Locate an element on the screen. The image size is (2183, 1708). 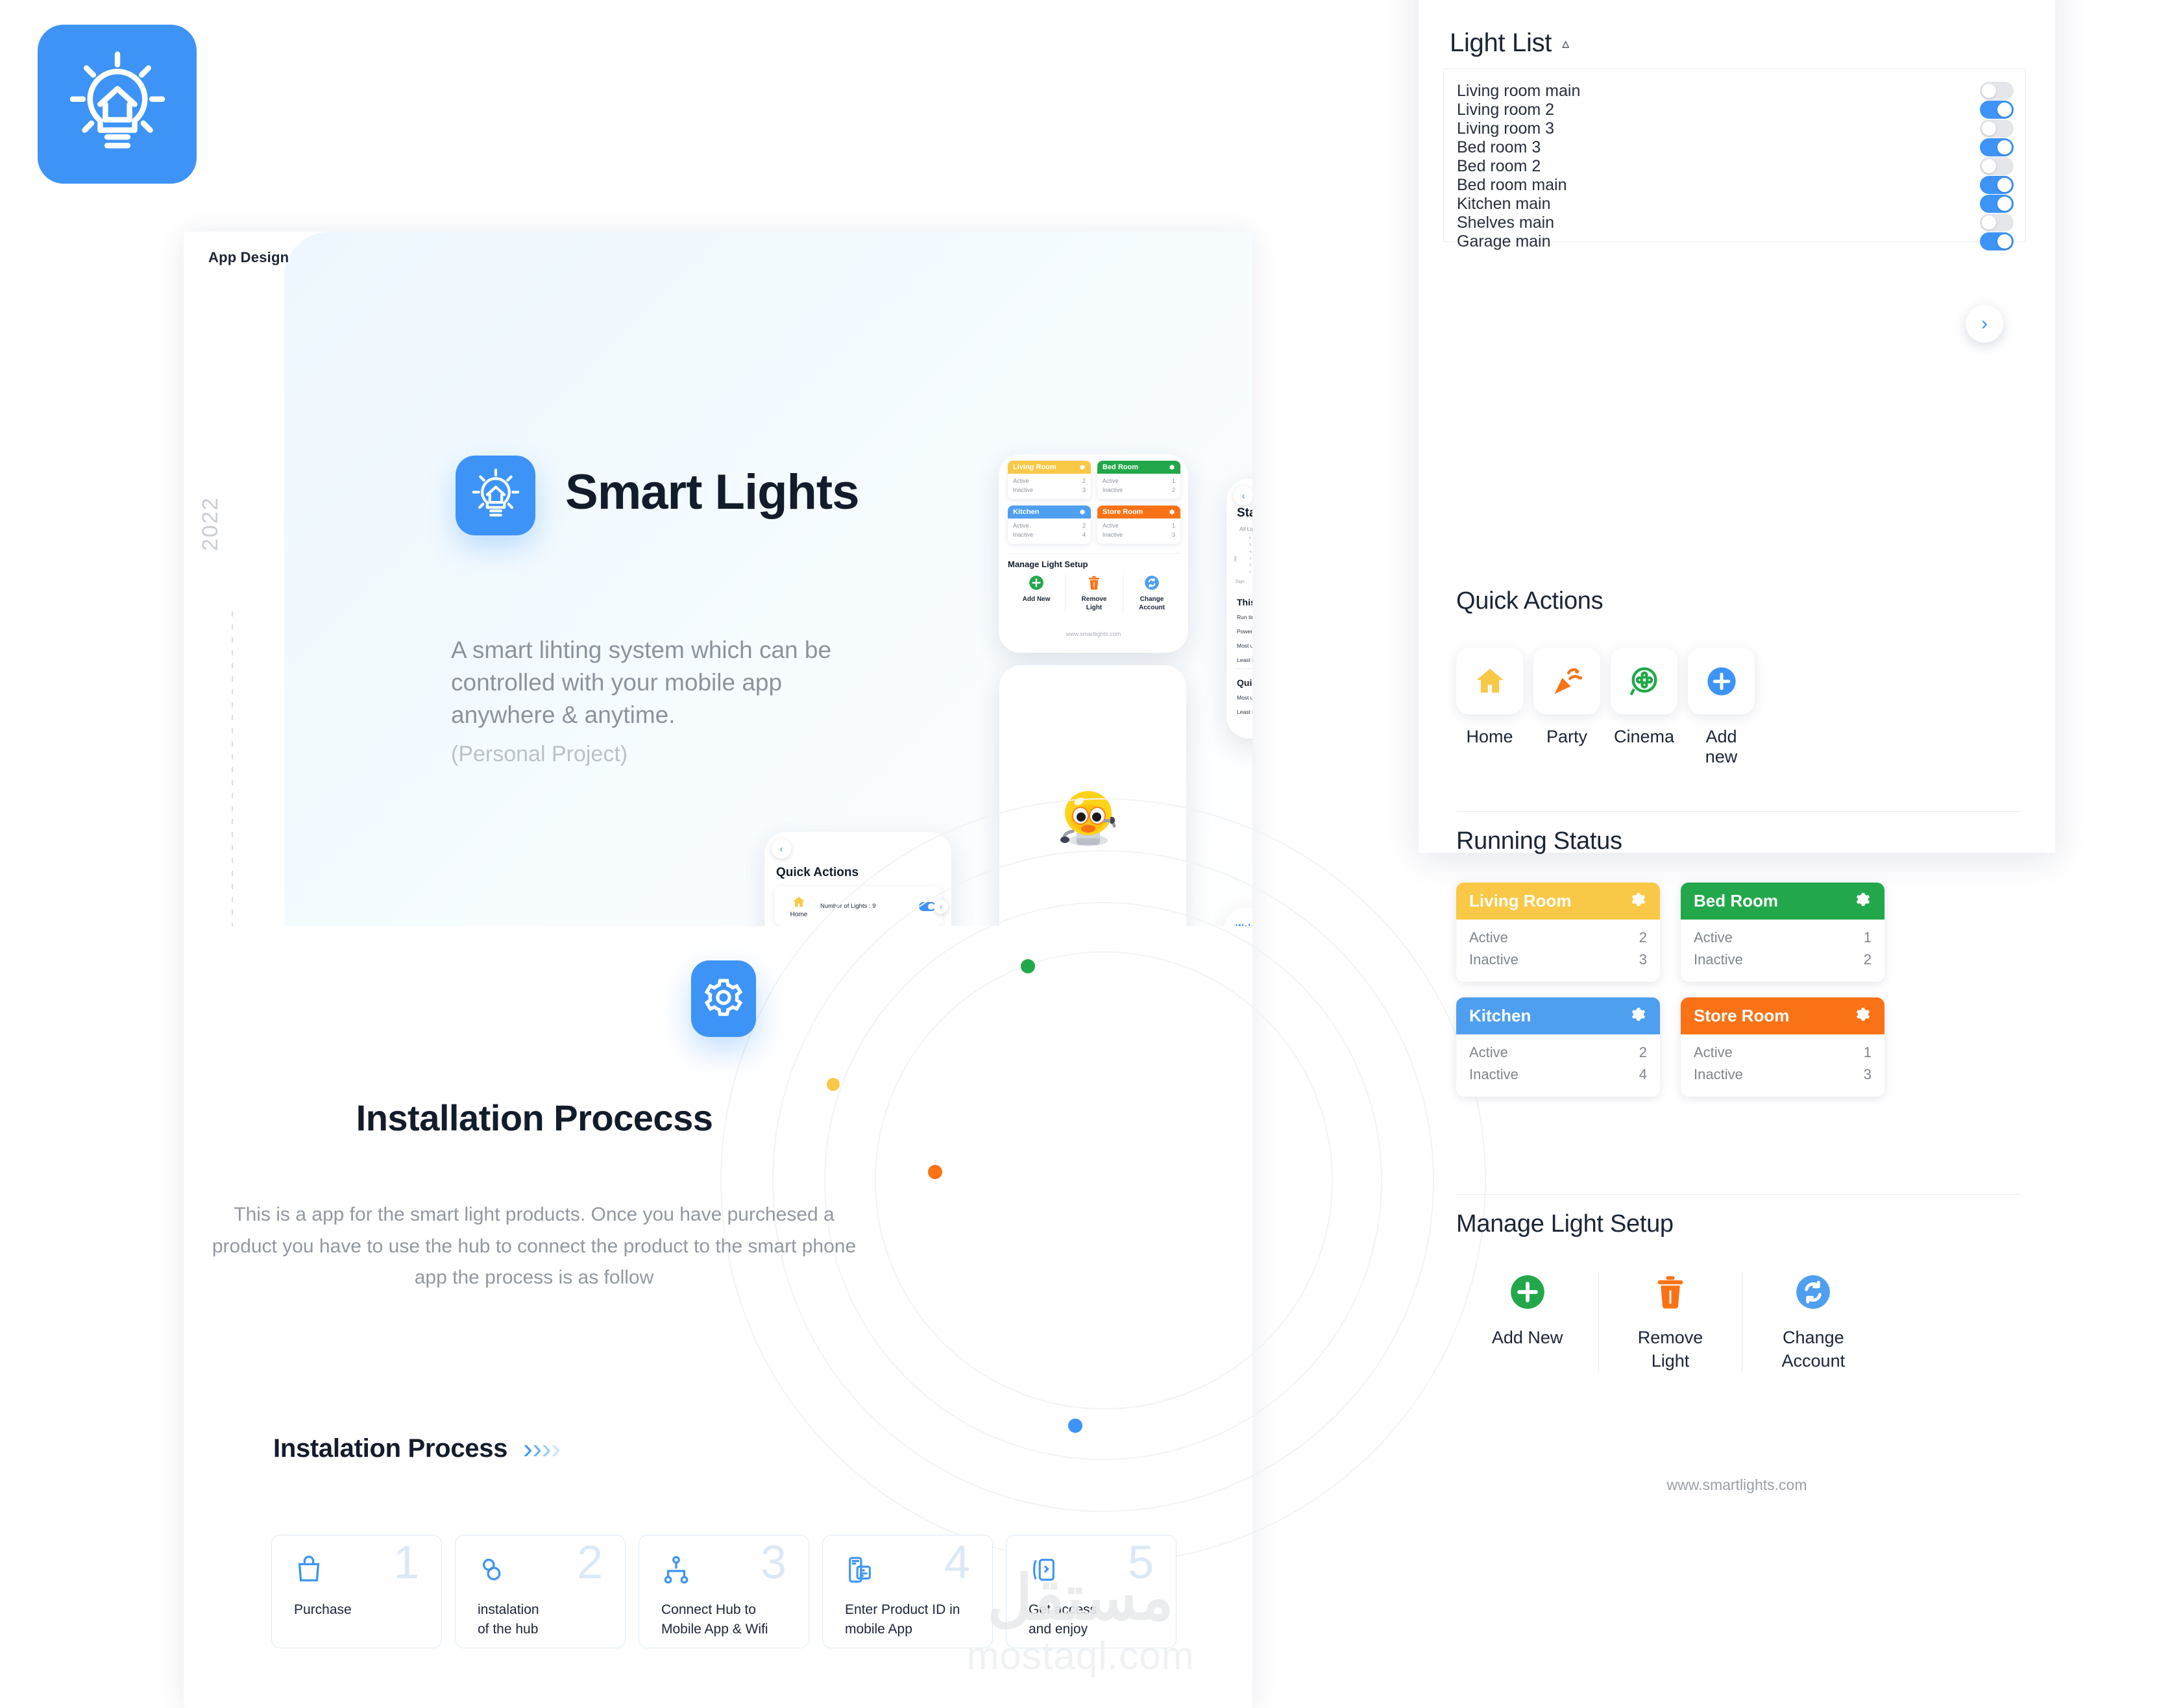
vertical-dashed-divider is located at coordinates (232, 794).